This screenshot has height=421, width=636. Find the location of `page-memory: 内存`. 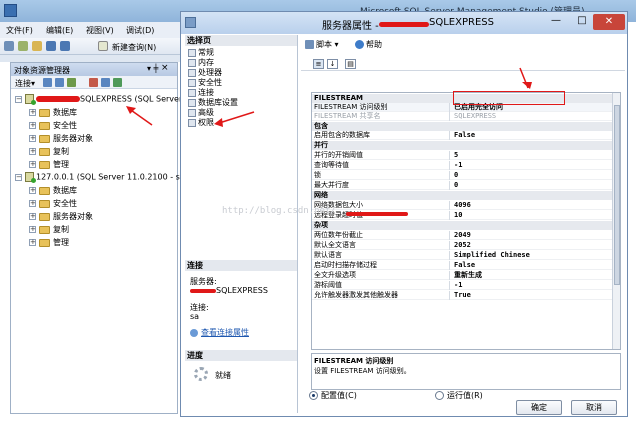

page-memory: 内存 is located at coordinates (201, 63).